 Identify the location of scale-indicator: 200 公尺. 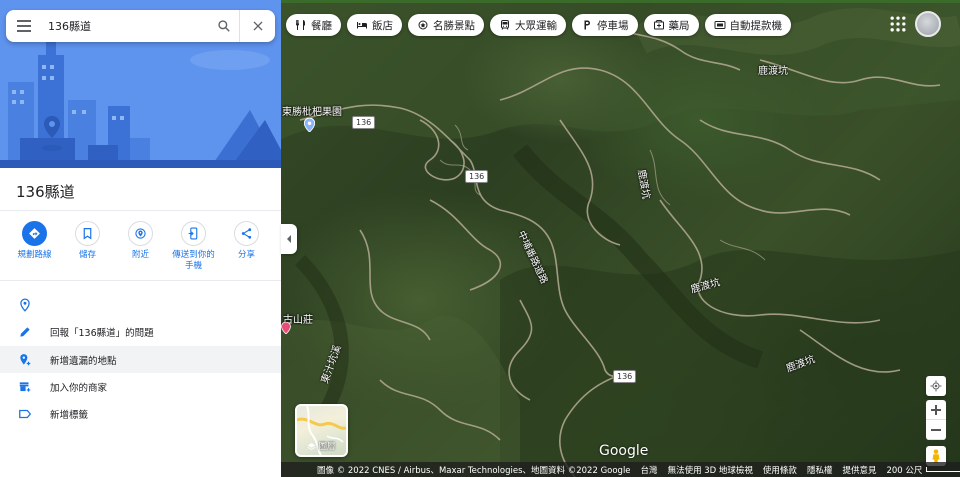
(923, 470).